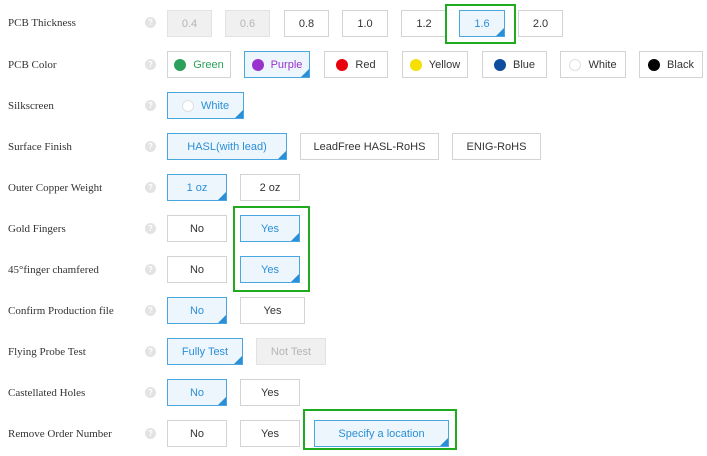 The height and width of the screenshot is (456, 707). Describe the element at coordinates (205, 351) in the screenshot. I see `flying-probe-option-fully-test: Fully Test` at that location.